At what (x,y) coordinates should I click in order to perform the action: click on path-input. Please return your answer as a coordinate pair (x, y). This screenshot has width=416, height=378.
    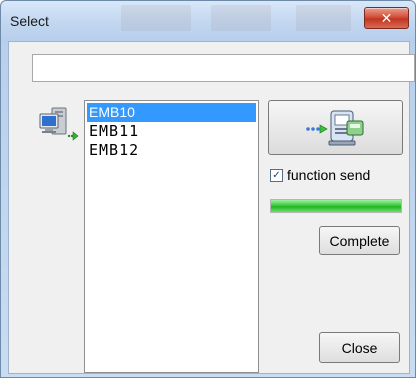
    Looking at the image, I should click on (223, 68).